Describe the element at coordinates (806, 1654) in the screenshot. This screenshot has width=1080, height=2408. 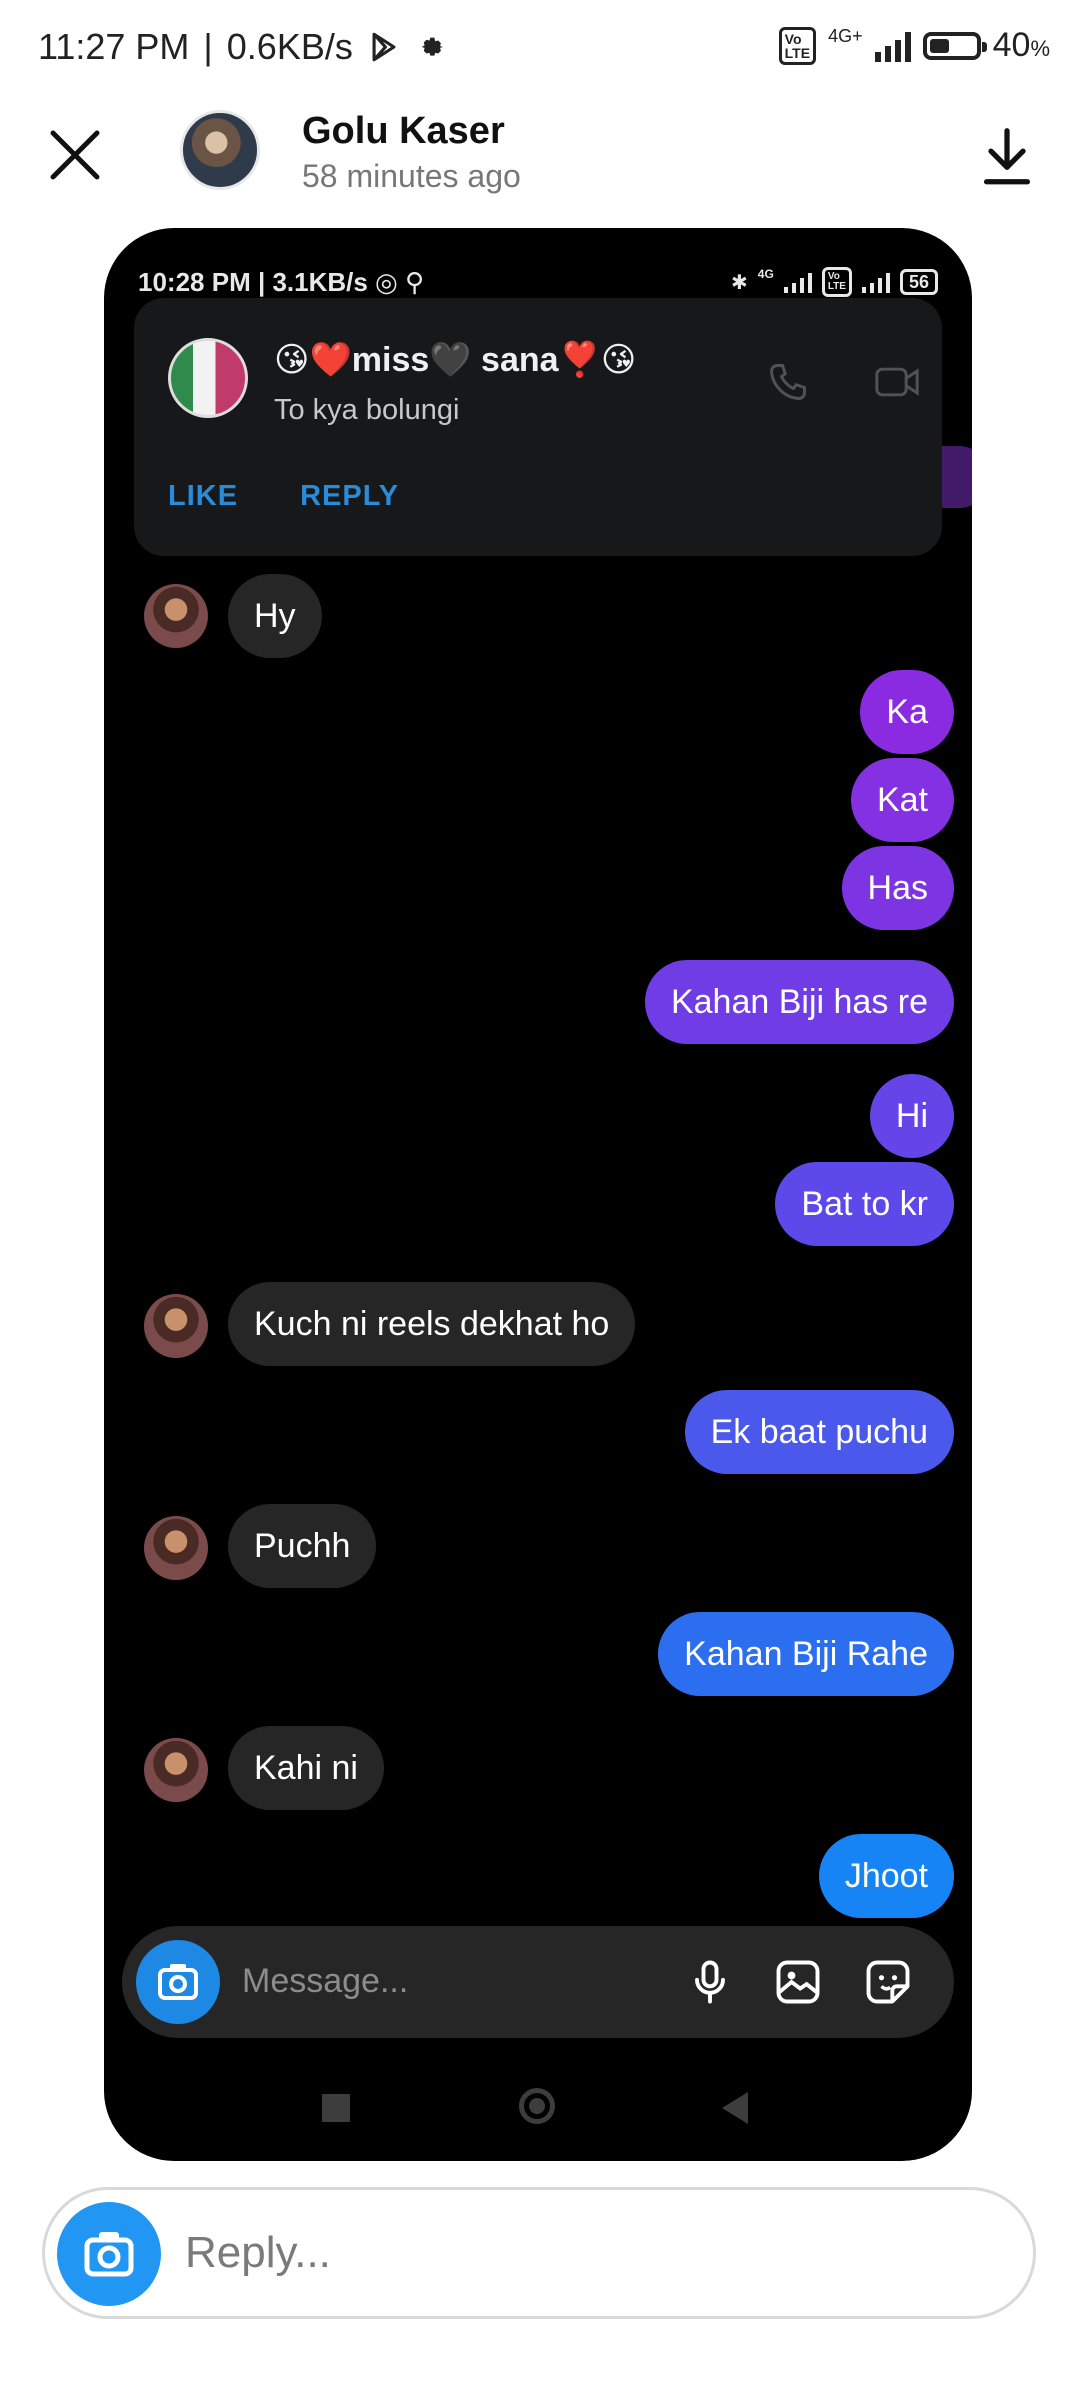
I see `sent-message: Kahan Biji Rahe` at that location.